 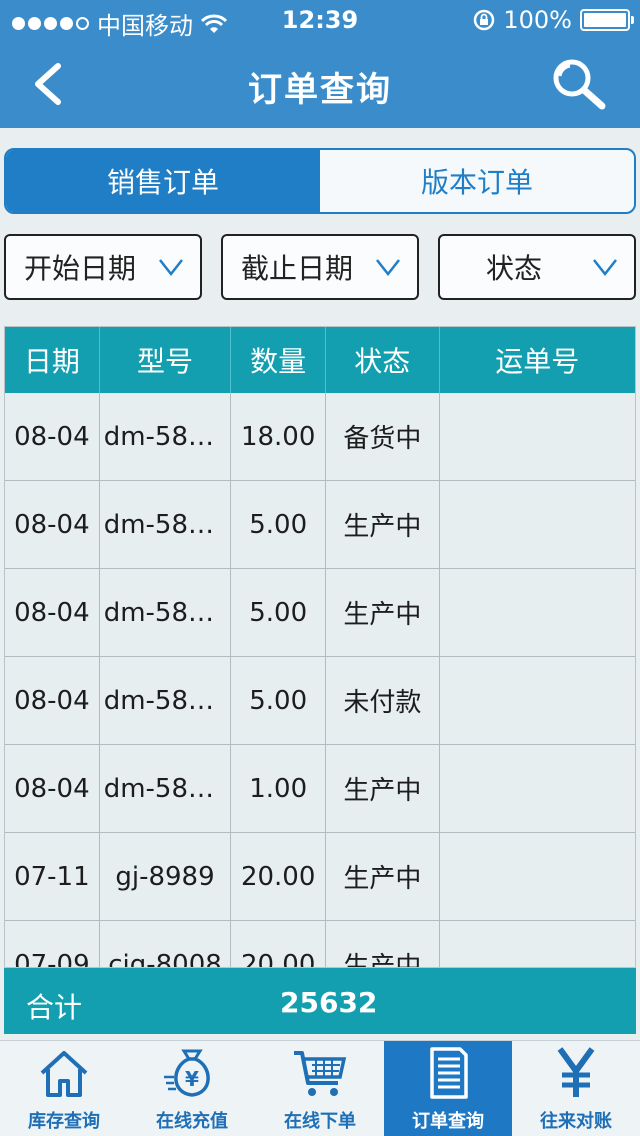 I want to click on cell-date: 07-11, so click(x=52, y=876).